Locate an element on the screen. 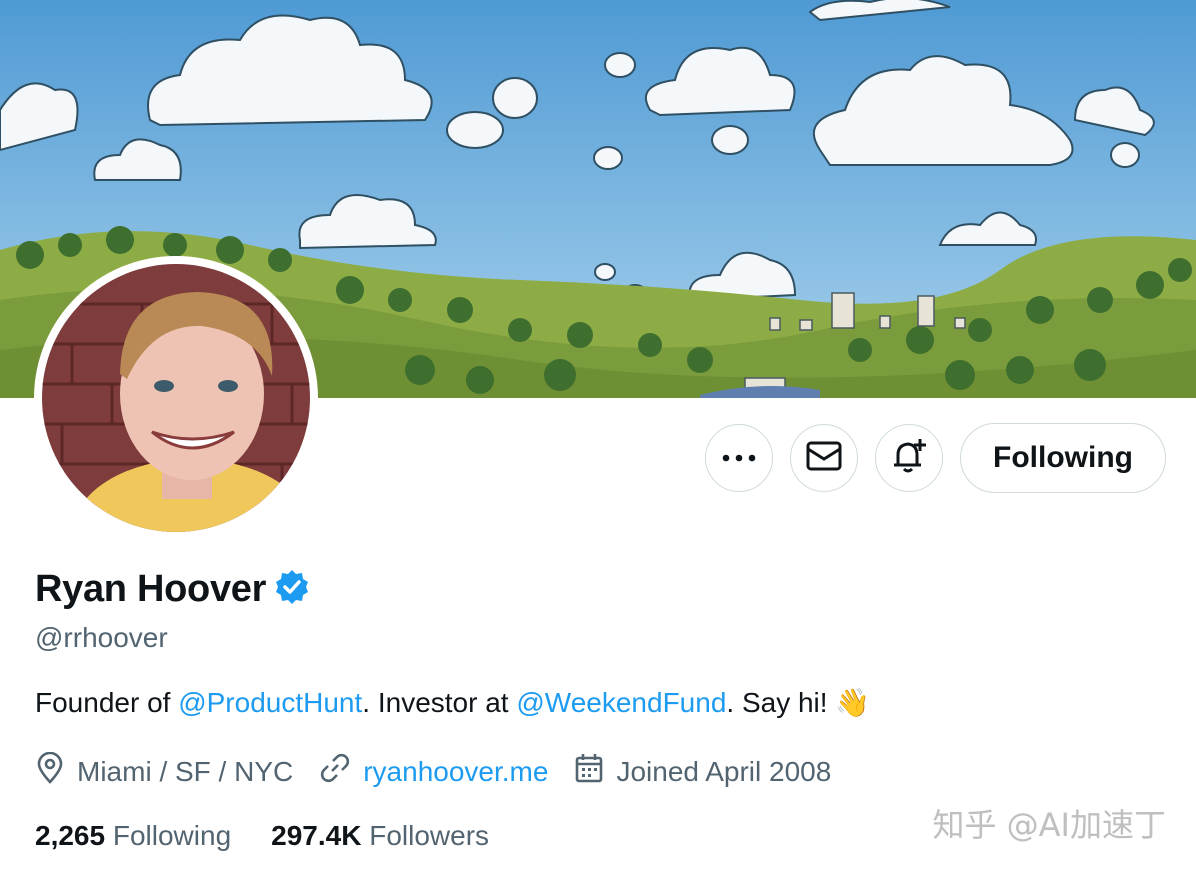  mention-producthunt-link: @ProductHunt is located at coordinates (270, 703).